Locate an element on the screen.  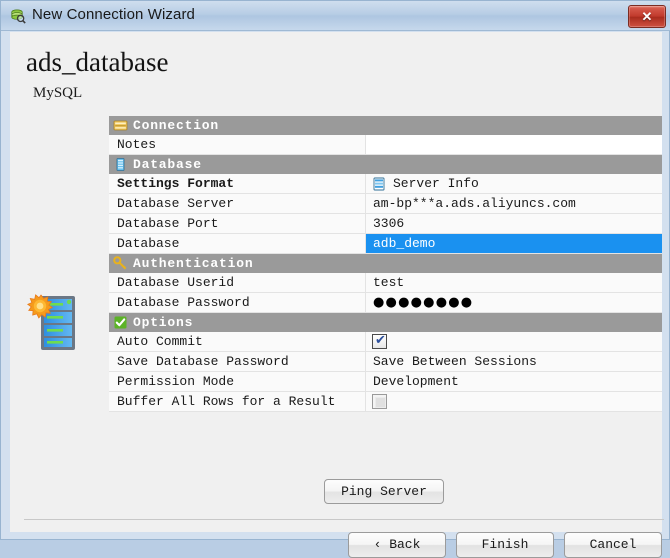
row-database-password: Database Password ●●●●●●●● is located at coordinates (385, 303).